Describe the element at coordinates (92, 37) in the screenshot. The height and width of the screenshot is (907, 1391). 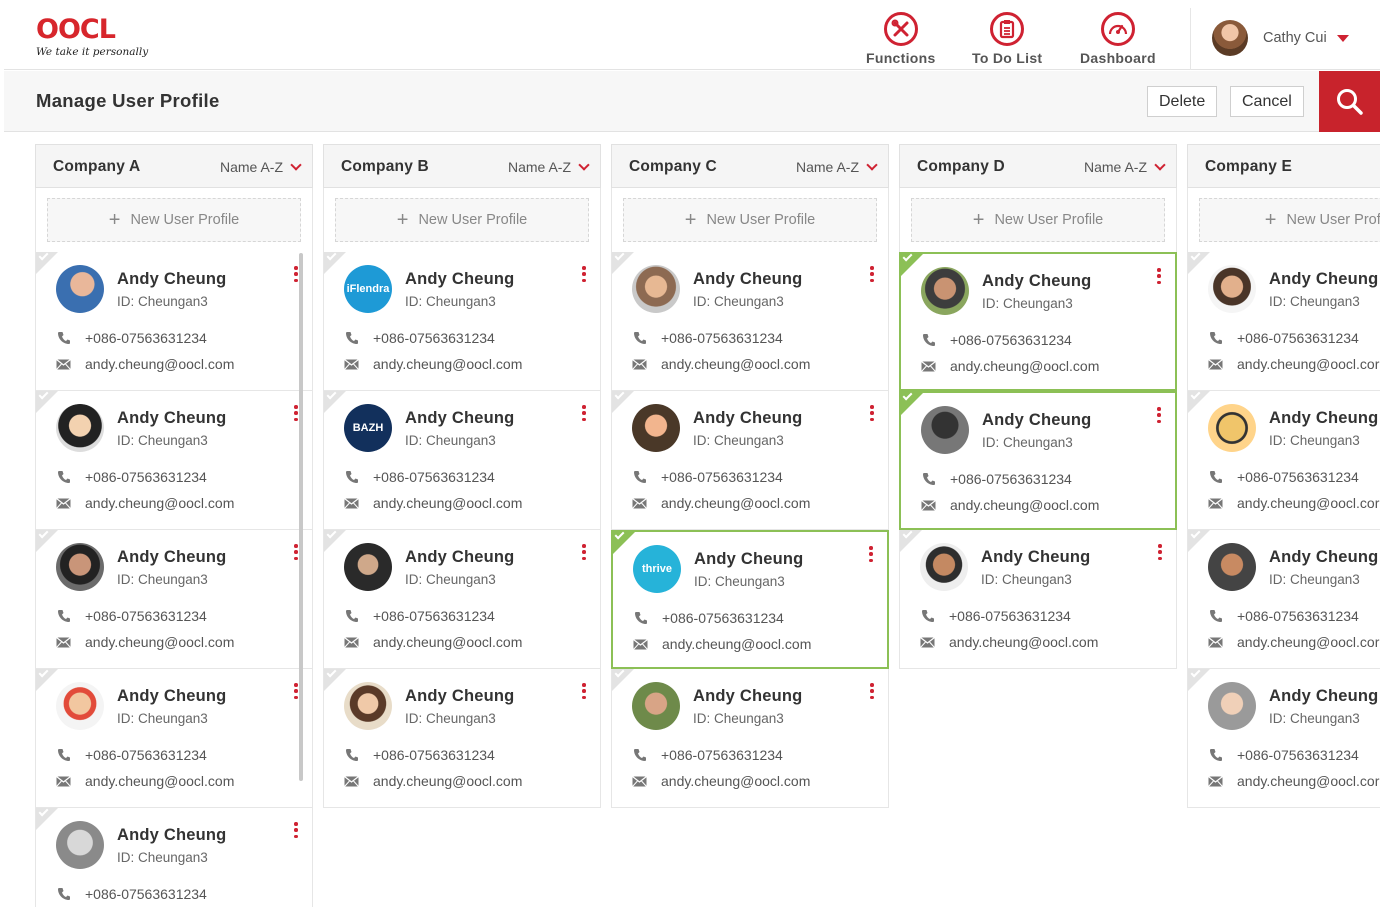
I see `oocl-logo: OOCL We take it personally` at that location.